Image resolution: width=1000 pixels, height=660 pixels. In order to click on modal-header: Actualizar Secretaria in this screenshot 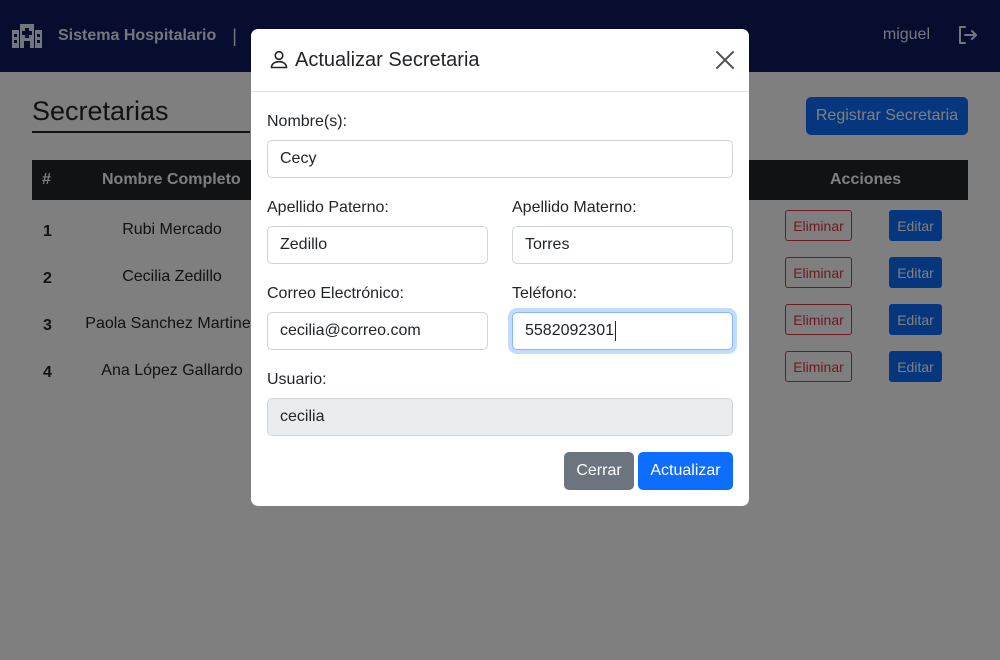, I will do `click(500, 60)`.